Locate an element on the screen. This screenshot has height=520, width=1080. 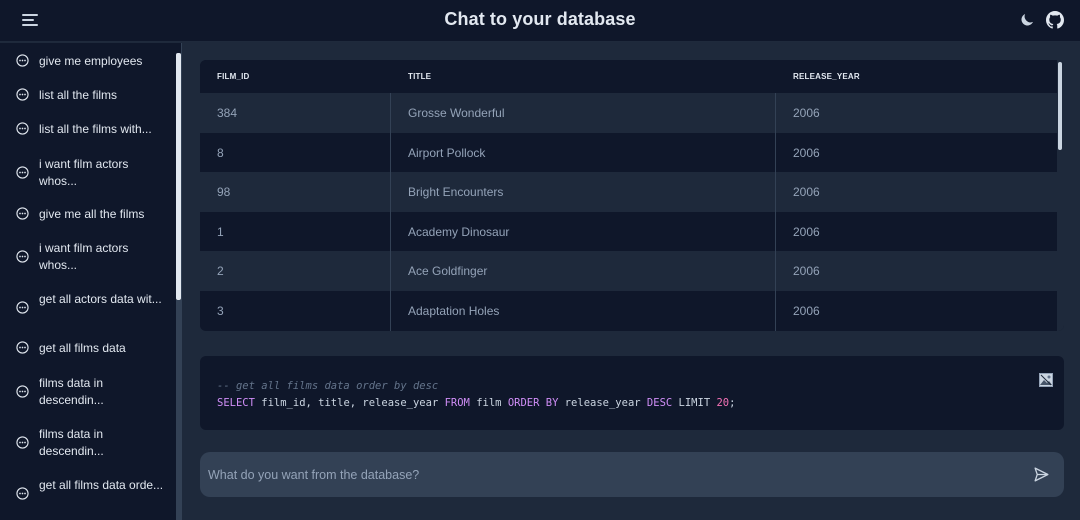
cell-title: Ace Goldfinger is located at coordinates (448, 271).